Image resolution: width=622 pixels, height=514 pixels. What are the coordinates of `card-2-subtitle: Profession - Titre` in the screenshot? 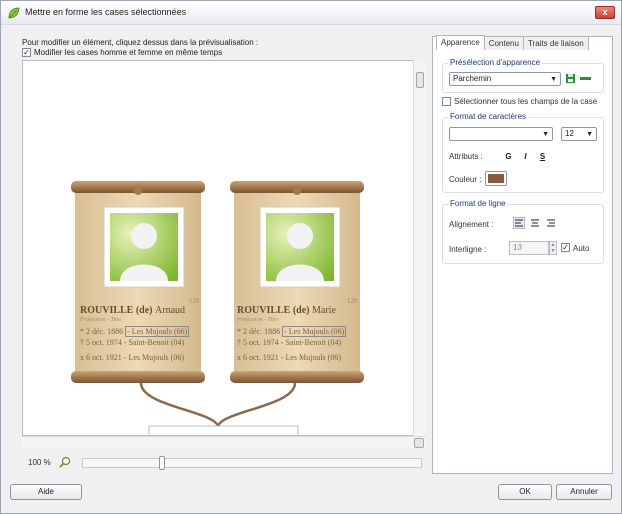 It's located at (258, 320).